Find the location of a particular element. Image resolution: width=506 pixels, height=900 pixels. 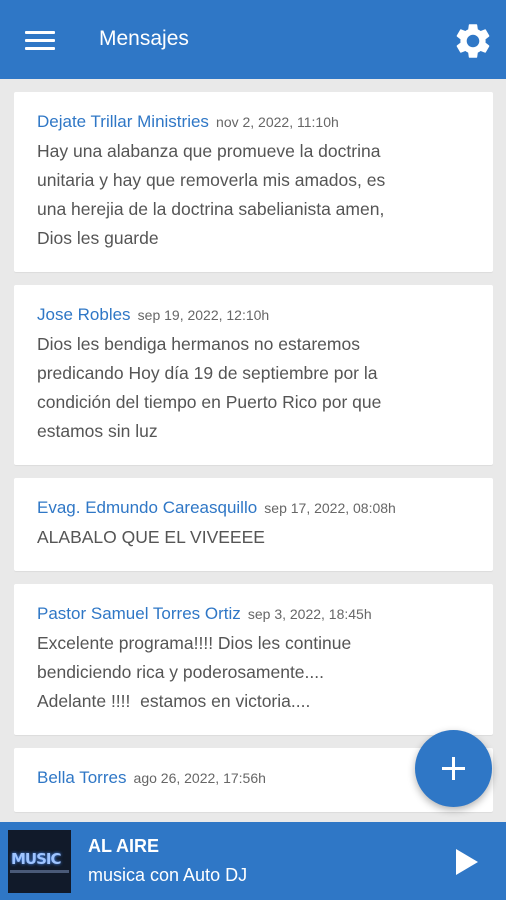

page-title: Mensajes is located at coordinates (144, 38).